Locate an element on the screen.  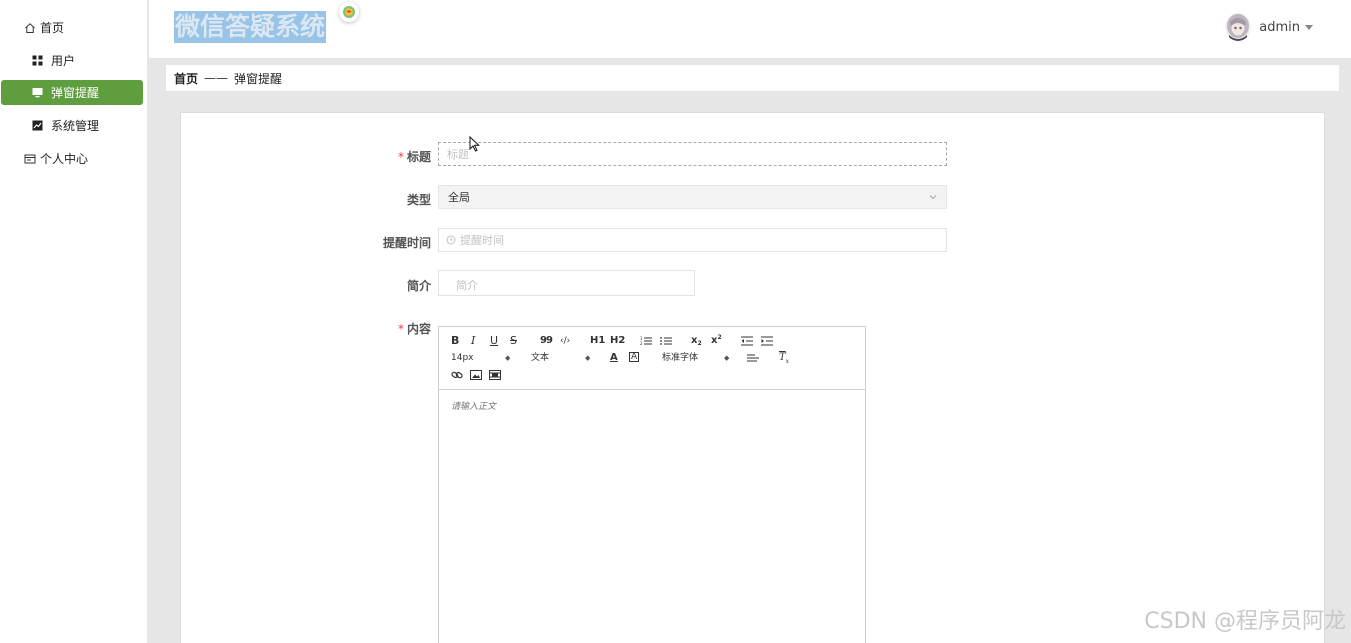
font-size-select: 14px ◆ is located at coordinates (481, 358).